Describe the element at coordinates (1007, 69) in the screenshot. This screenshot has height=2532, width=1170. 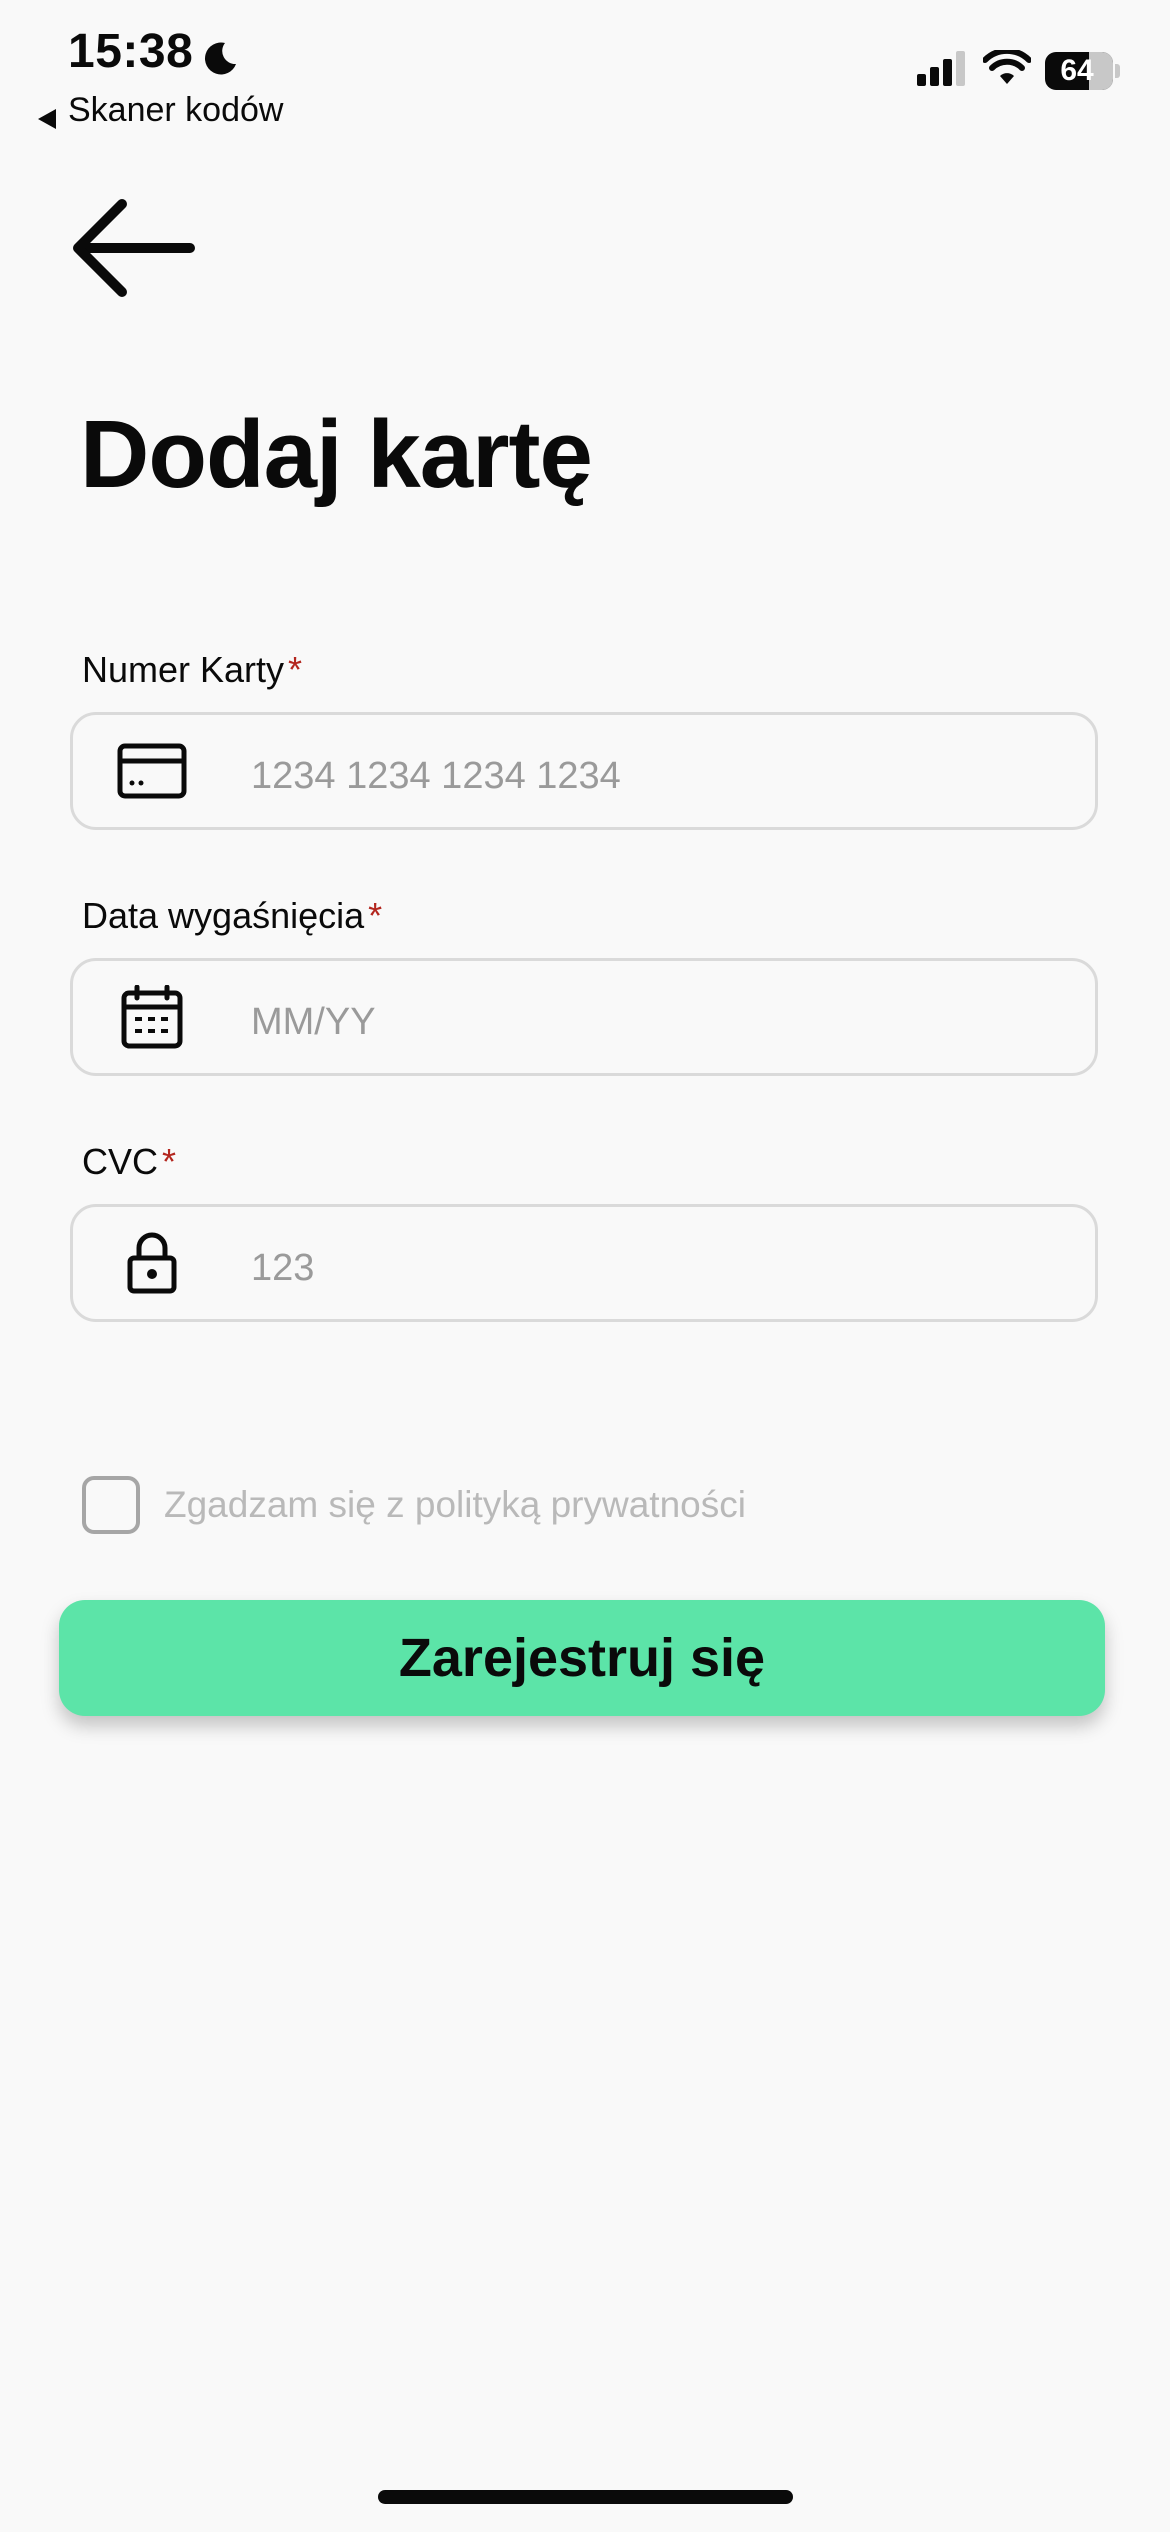
I see `wifi-icon` at that location.